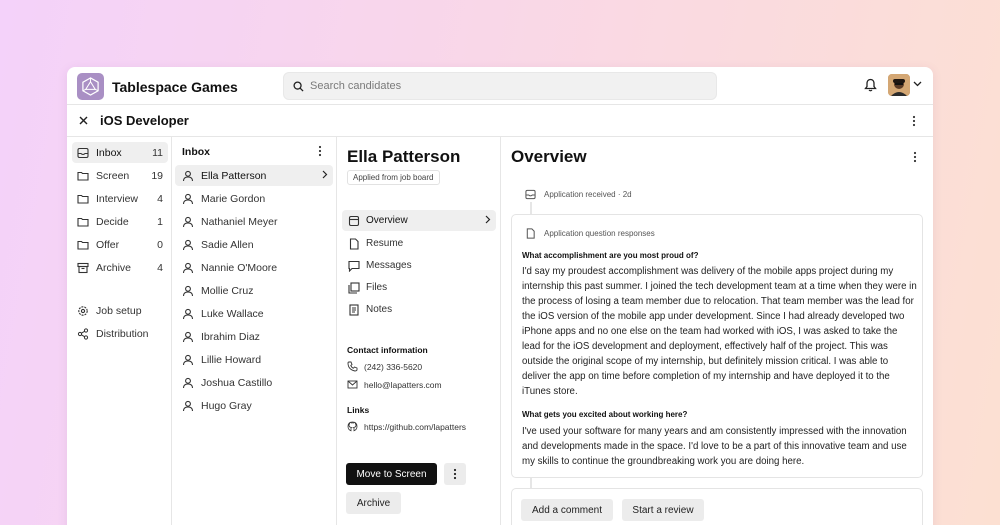  I want to click on candidate-list-item: Nathaniel Meyer, so click(254, 221).